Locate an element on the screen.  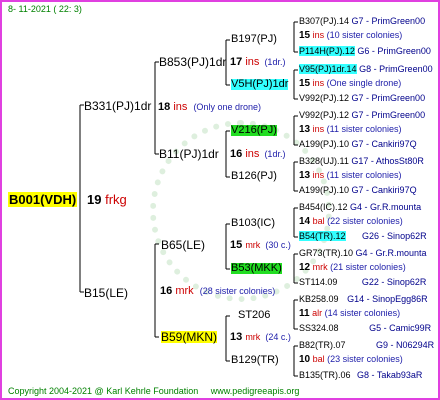
gen-note: (24 c.) is located at coordinates (278, 337).